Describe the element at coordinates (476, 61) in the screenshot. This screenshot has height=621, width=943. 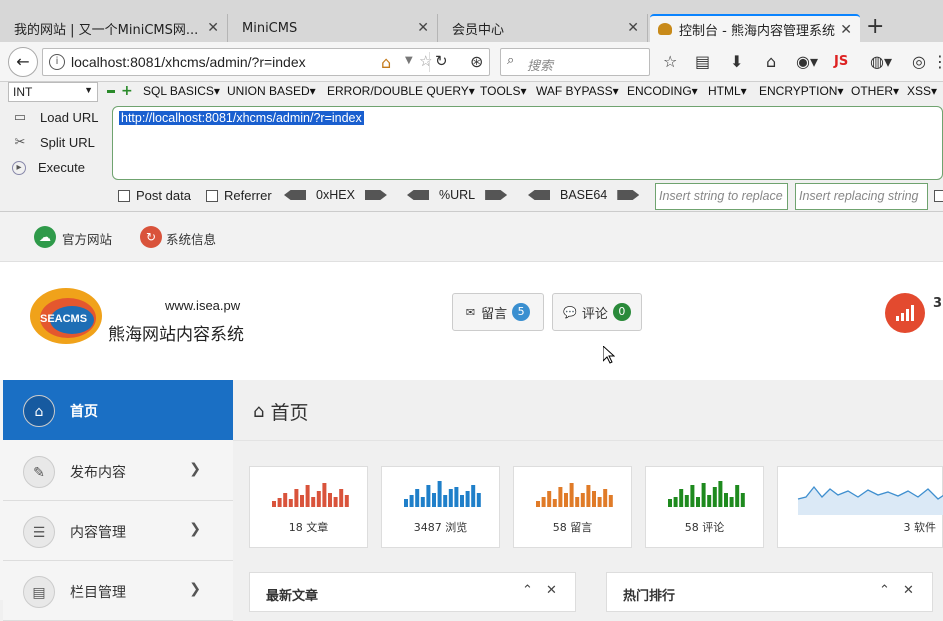
I see `extension-icon: ⊛` at that location.